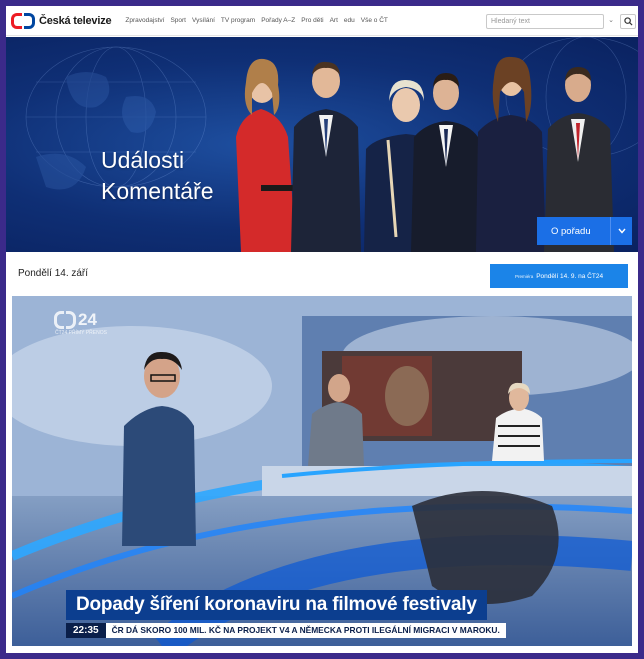 The width and height of the screenshot is (644, 659). Describe the element at coordinates (621, 231) in the screenshot. I see `chevron-down-icon` at that location.